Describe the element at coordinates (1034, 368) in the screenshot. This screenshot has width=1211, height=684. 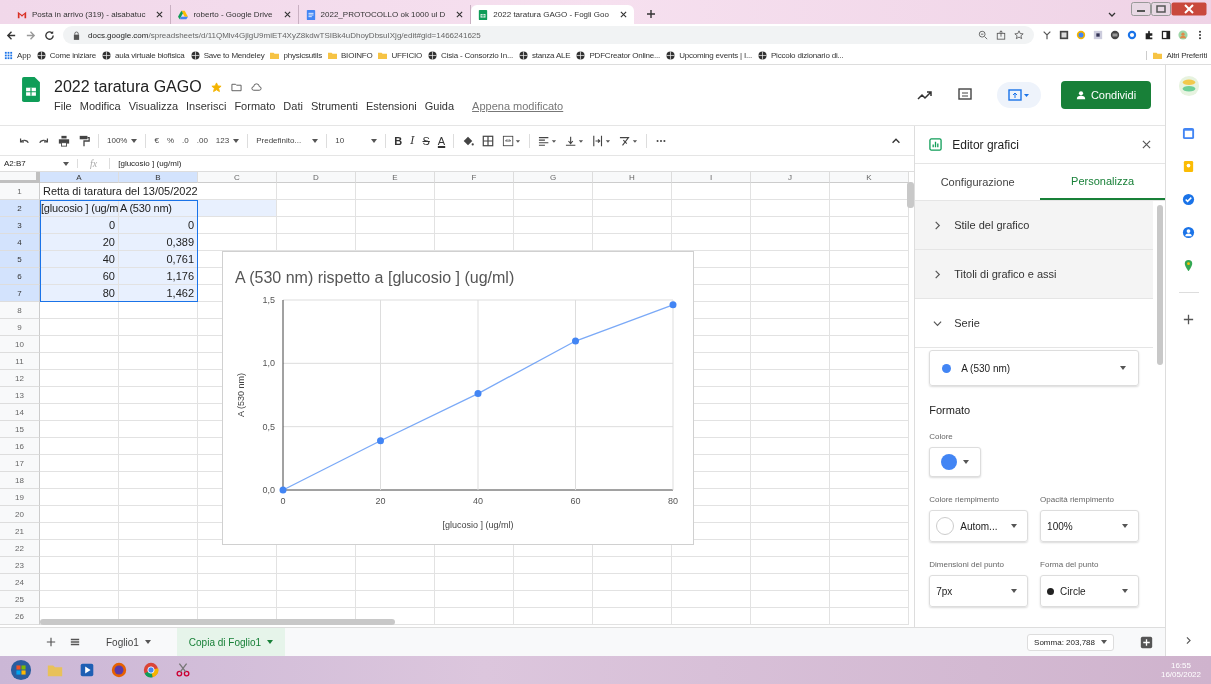
I see `series-dropdown: A (530 nm)` at that location.